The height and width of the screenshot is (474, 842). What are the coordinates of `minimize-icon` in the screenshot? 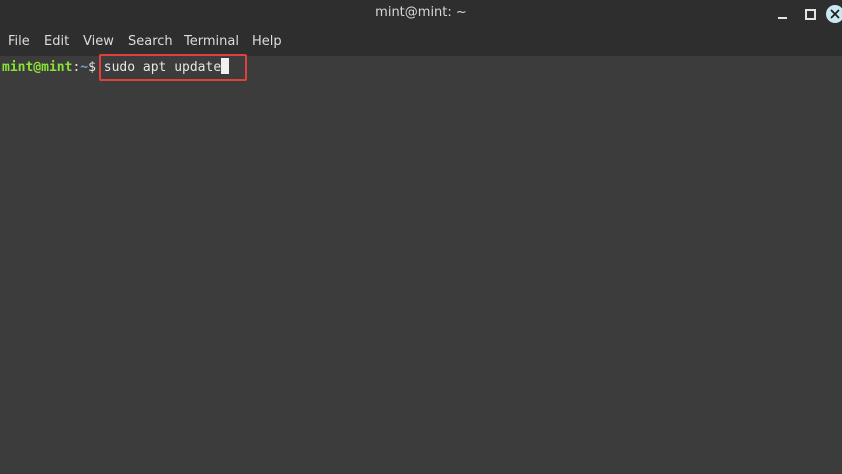 It's located at (782, 17).